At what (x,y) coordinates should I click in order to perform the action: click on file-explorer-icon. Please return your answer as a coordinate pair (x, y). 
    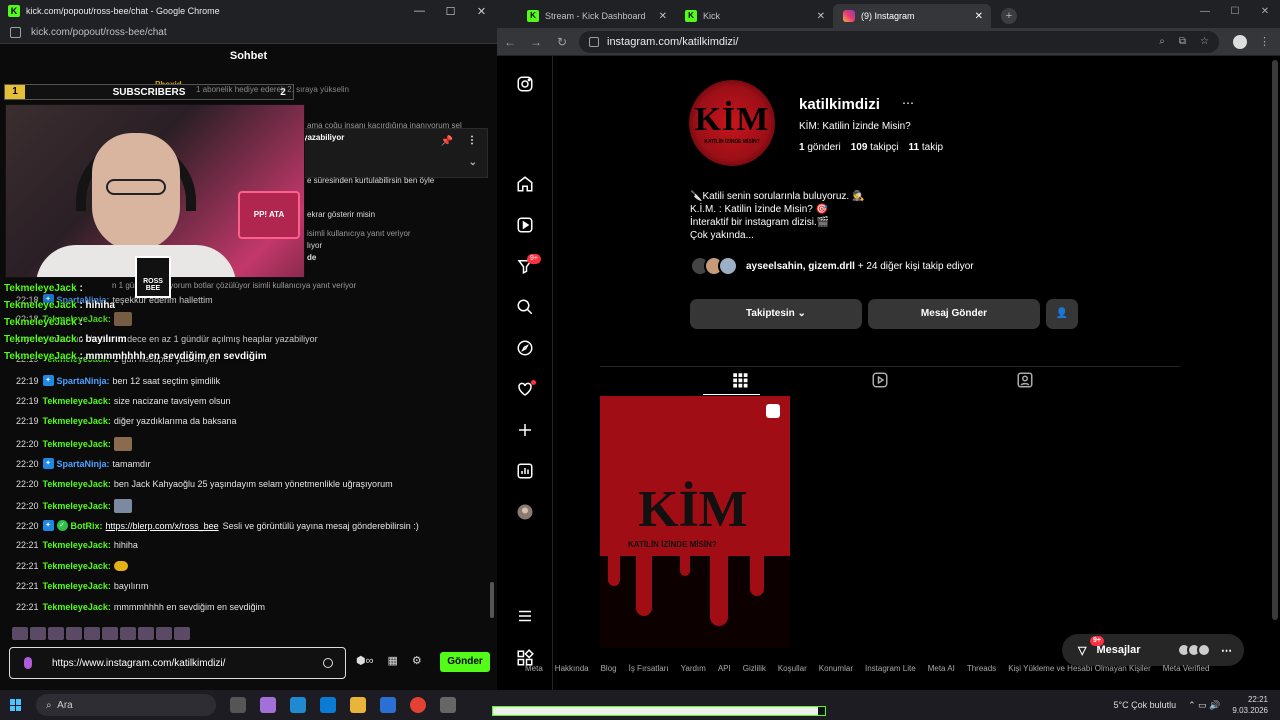
    Looking at the image, I should click on (358, 705).